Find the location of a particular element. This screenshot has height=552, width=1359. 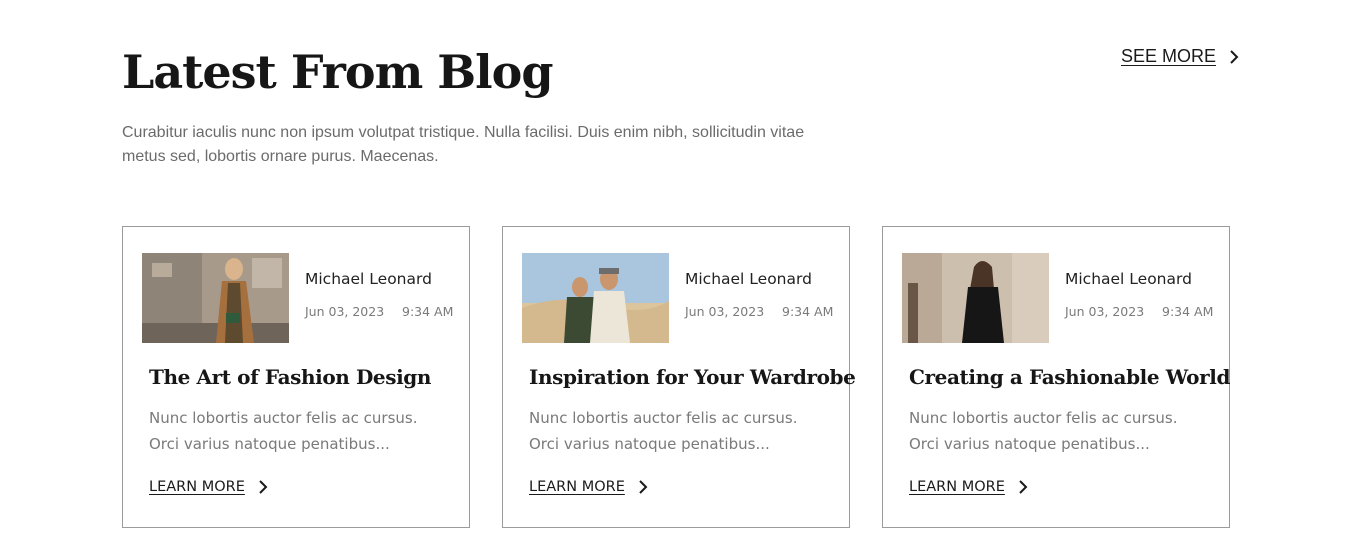

woman-black-outfit-photo-icon is located at coordinates (975, 298).